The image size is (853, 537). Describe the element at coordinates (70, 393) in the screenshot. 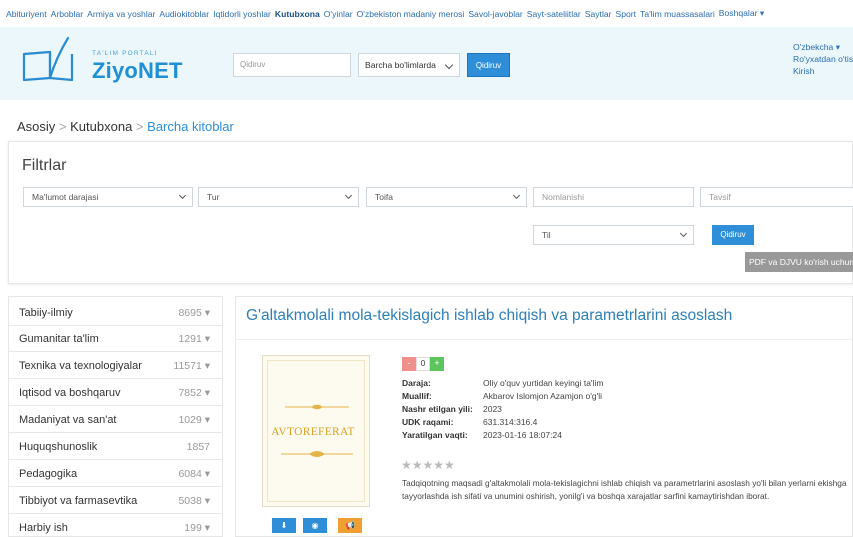

I see `sidebar-item-label: Iqtisod va boshqaruv` at that location.